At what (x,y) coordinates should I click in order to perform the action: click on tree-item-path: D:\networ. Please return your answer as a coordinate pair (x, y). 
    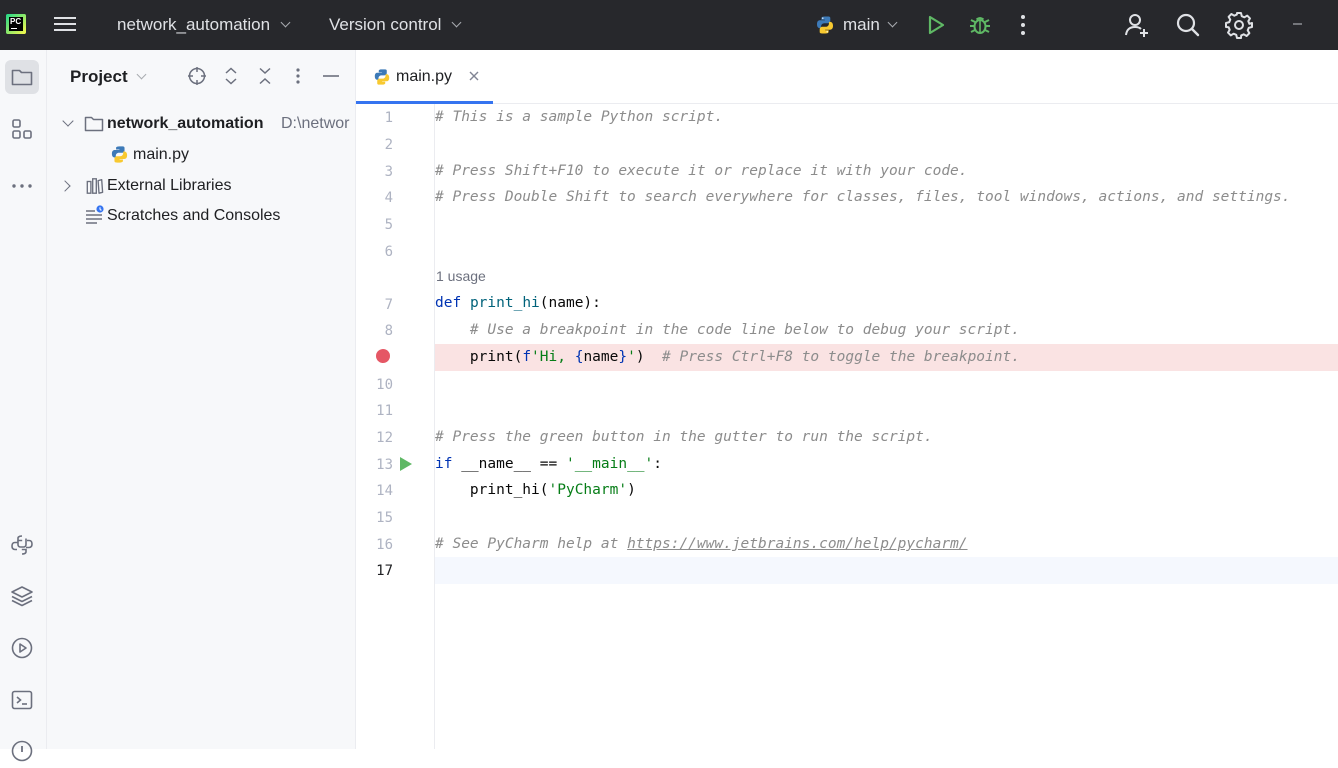
    Looking at the image, I should click on (315, 123).